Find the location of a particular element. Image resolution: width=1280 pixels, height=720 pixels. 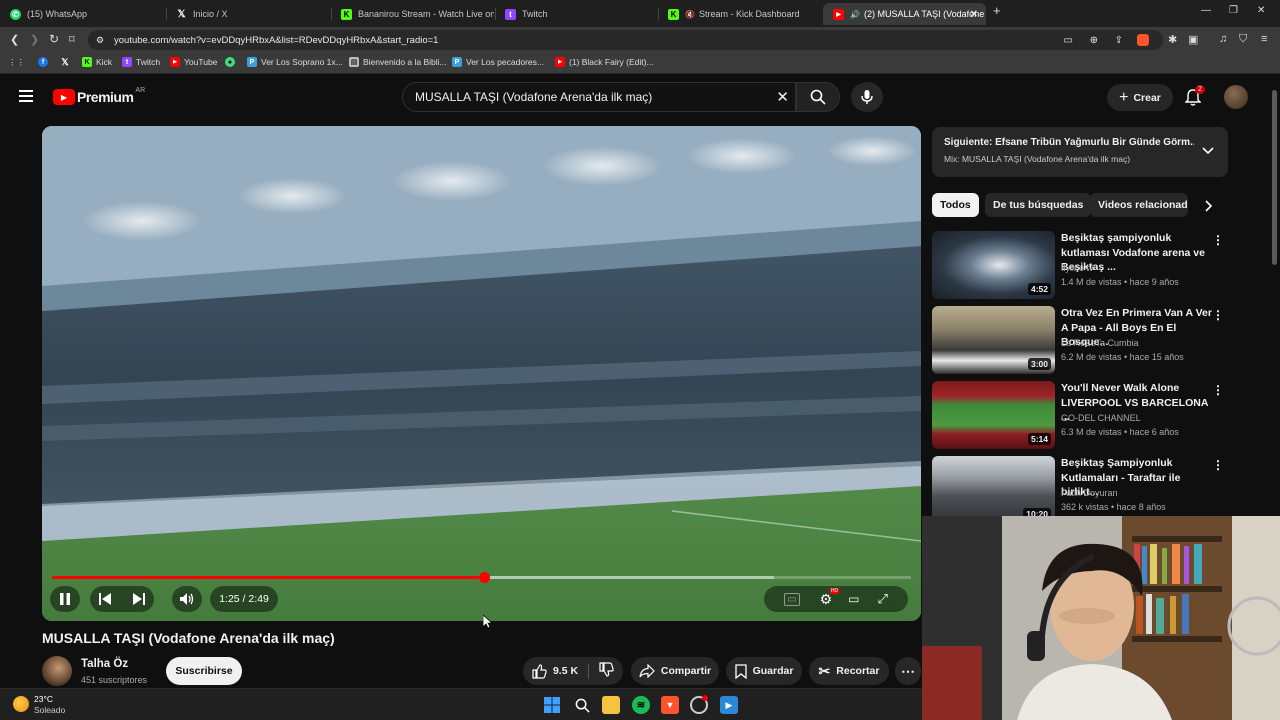

tab-whatsapp: ✆ (15) WhatsApp is located at coordinates (82, 14).